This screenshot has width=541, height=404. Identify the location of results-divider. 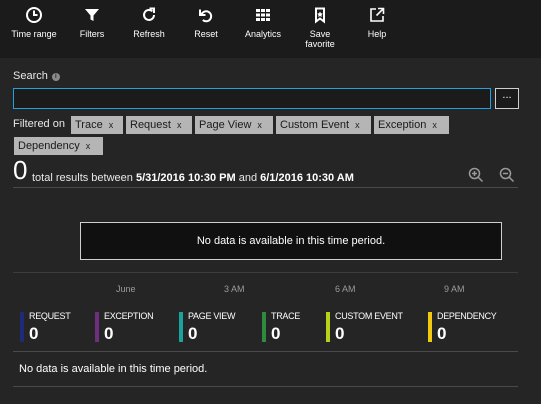
(265, 187).